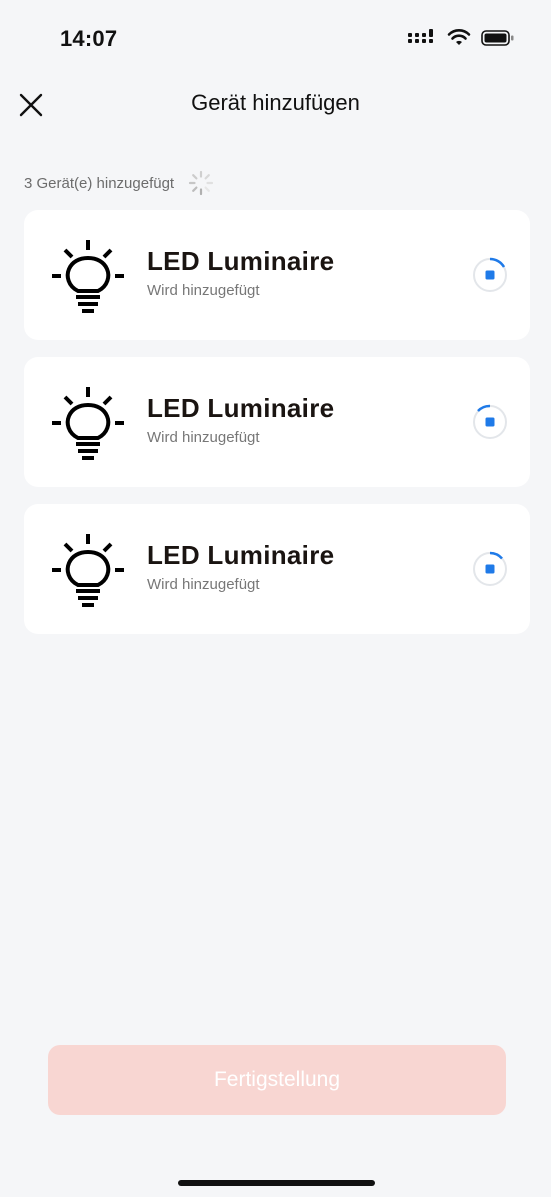 Image resolution: width=551 pixels, height=1197 pixels. Describe the element at coordinates (201, 183) in the screenshot. I see `loading-spinner-icon` at that location.